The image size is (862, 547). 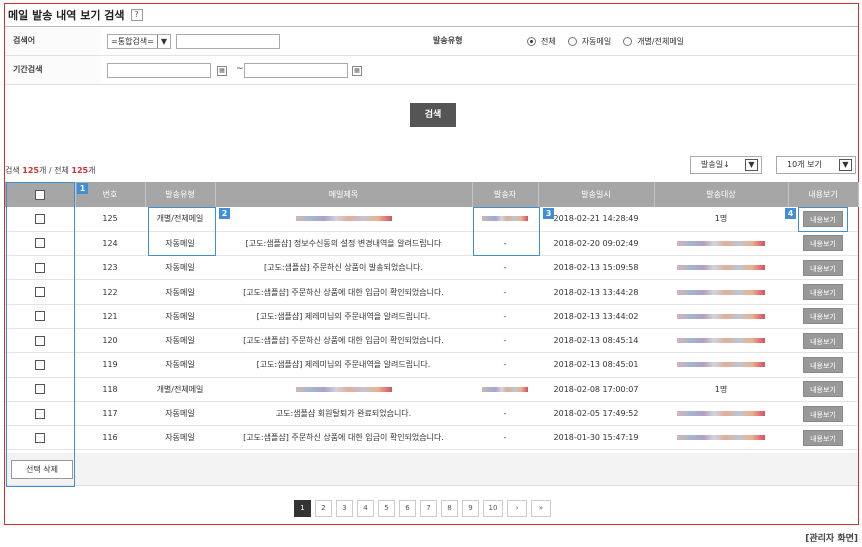 What do you see at coordinates (136, 15) in the screenshot?
I see `help-icon: ?` at bounding box center [136, 15].